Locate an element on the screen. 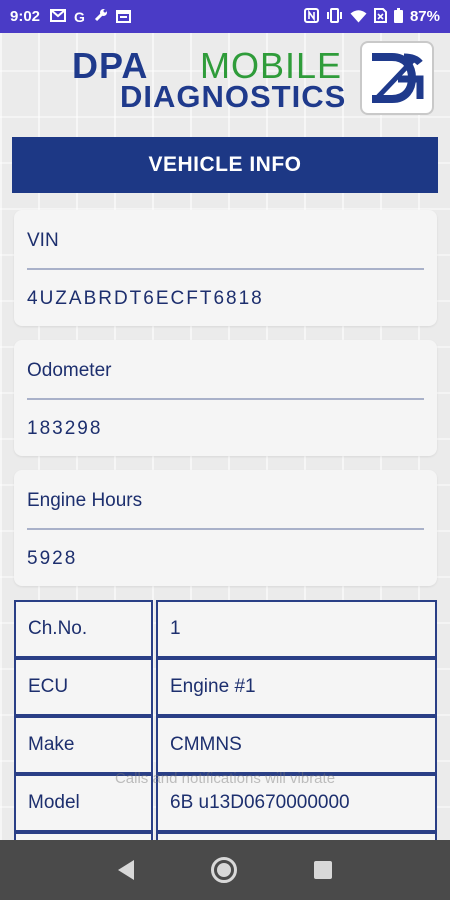 The image size is (450, 900). nfc-icon is located at coordinates (311, 16).